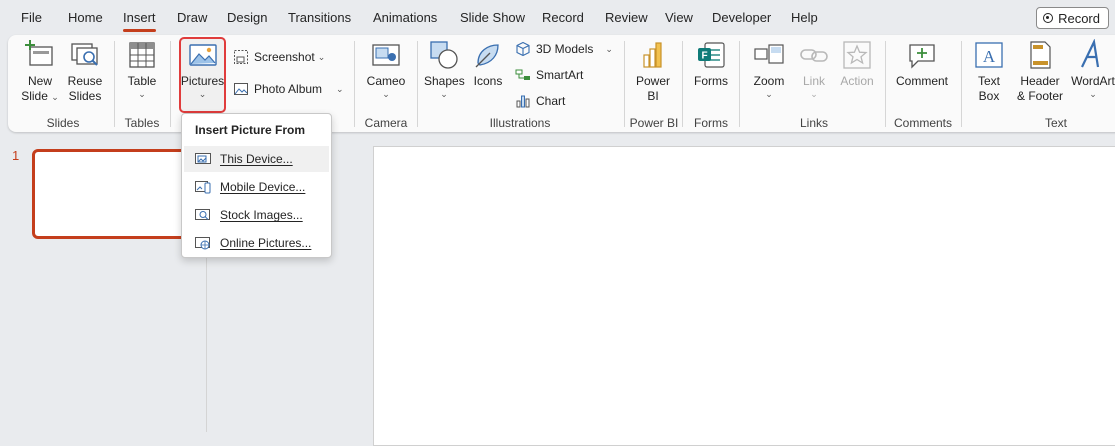  What do you see at coordinates (202, 243) in the screenshot?
I see `online-pictures-icon` at bounding box center [202, 243].